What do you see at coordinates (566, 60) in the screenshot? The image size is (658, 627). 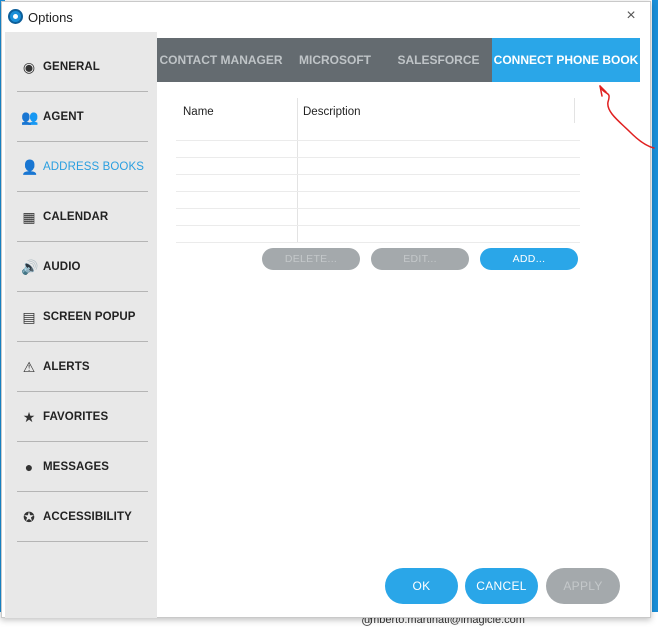 I see `tab-connect-phone-book: CONNECT PHONE BOOK` at bounding box center [566, 60].